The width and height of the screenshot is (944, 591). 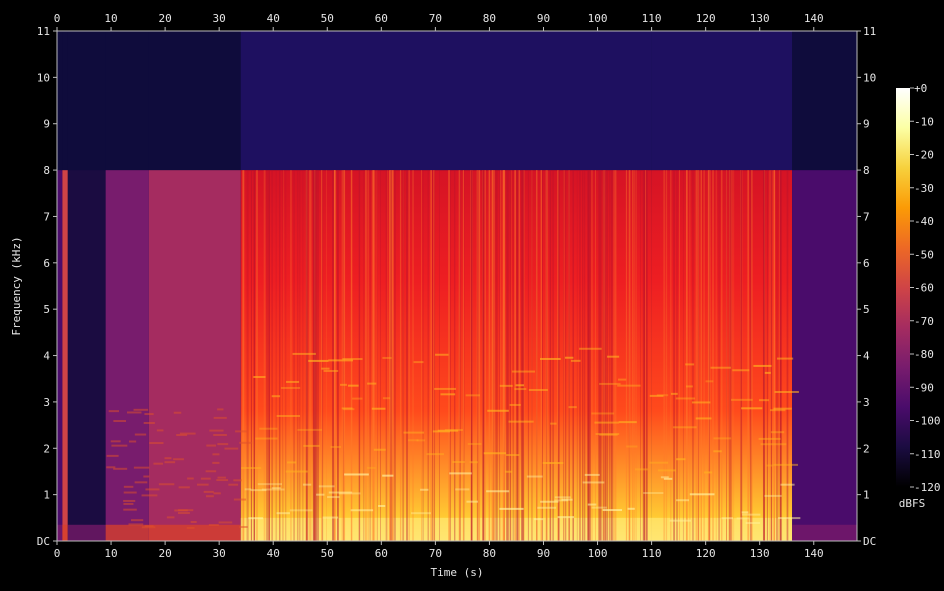 I want to click on x-tick-label: 90, so click(x=543, y=553).